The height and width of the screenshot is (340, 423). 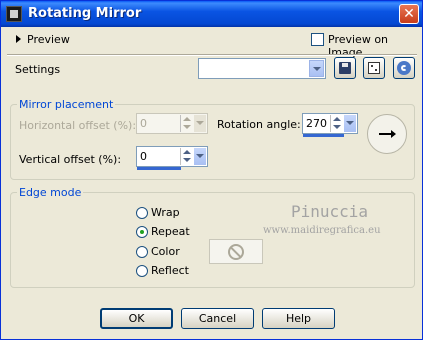 What do you see at coordinates (142, 213) in the screenshot?
I see `radio-wrap` at bounding box center [142, 213].